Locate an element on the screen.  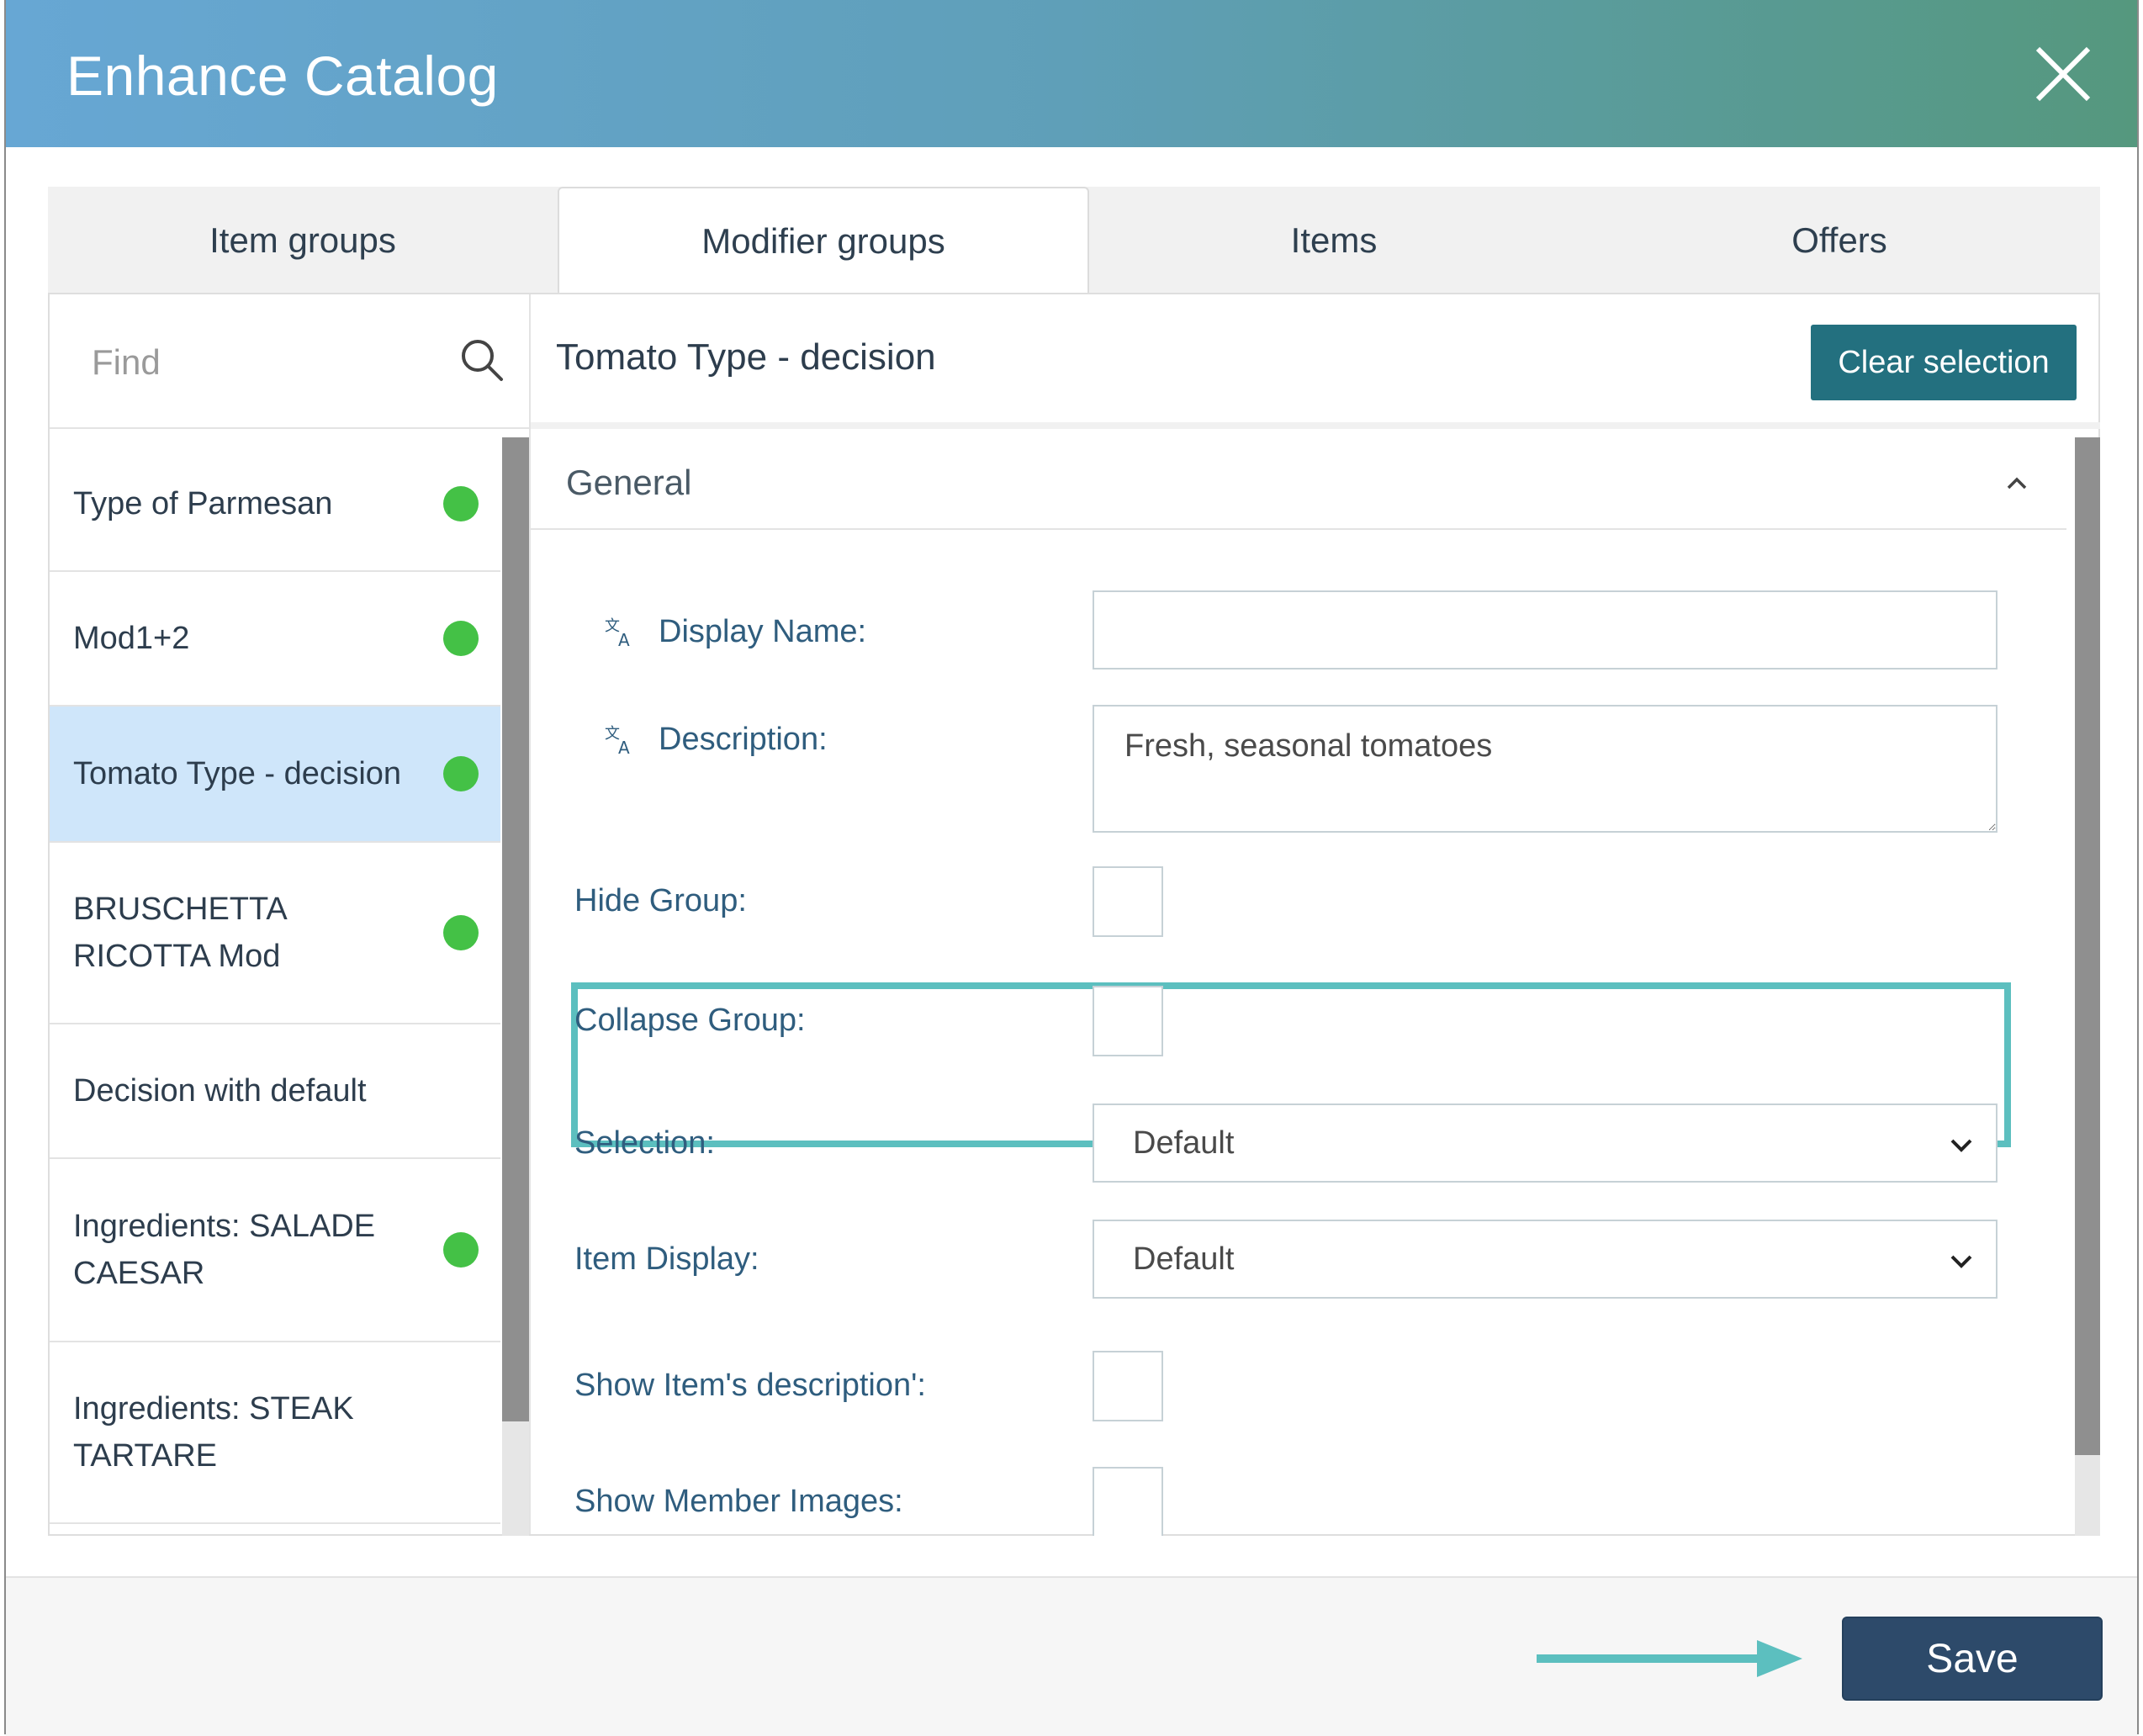
tab-items: Items is located at coordinates (1334, 240).